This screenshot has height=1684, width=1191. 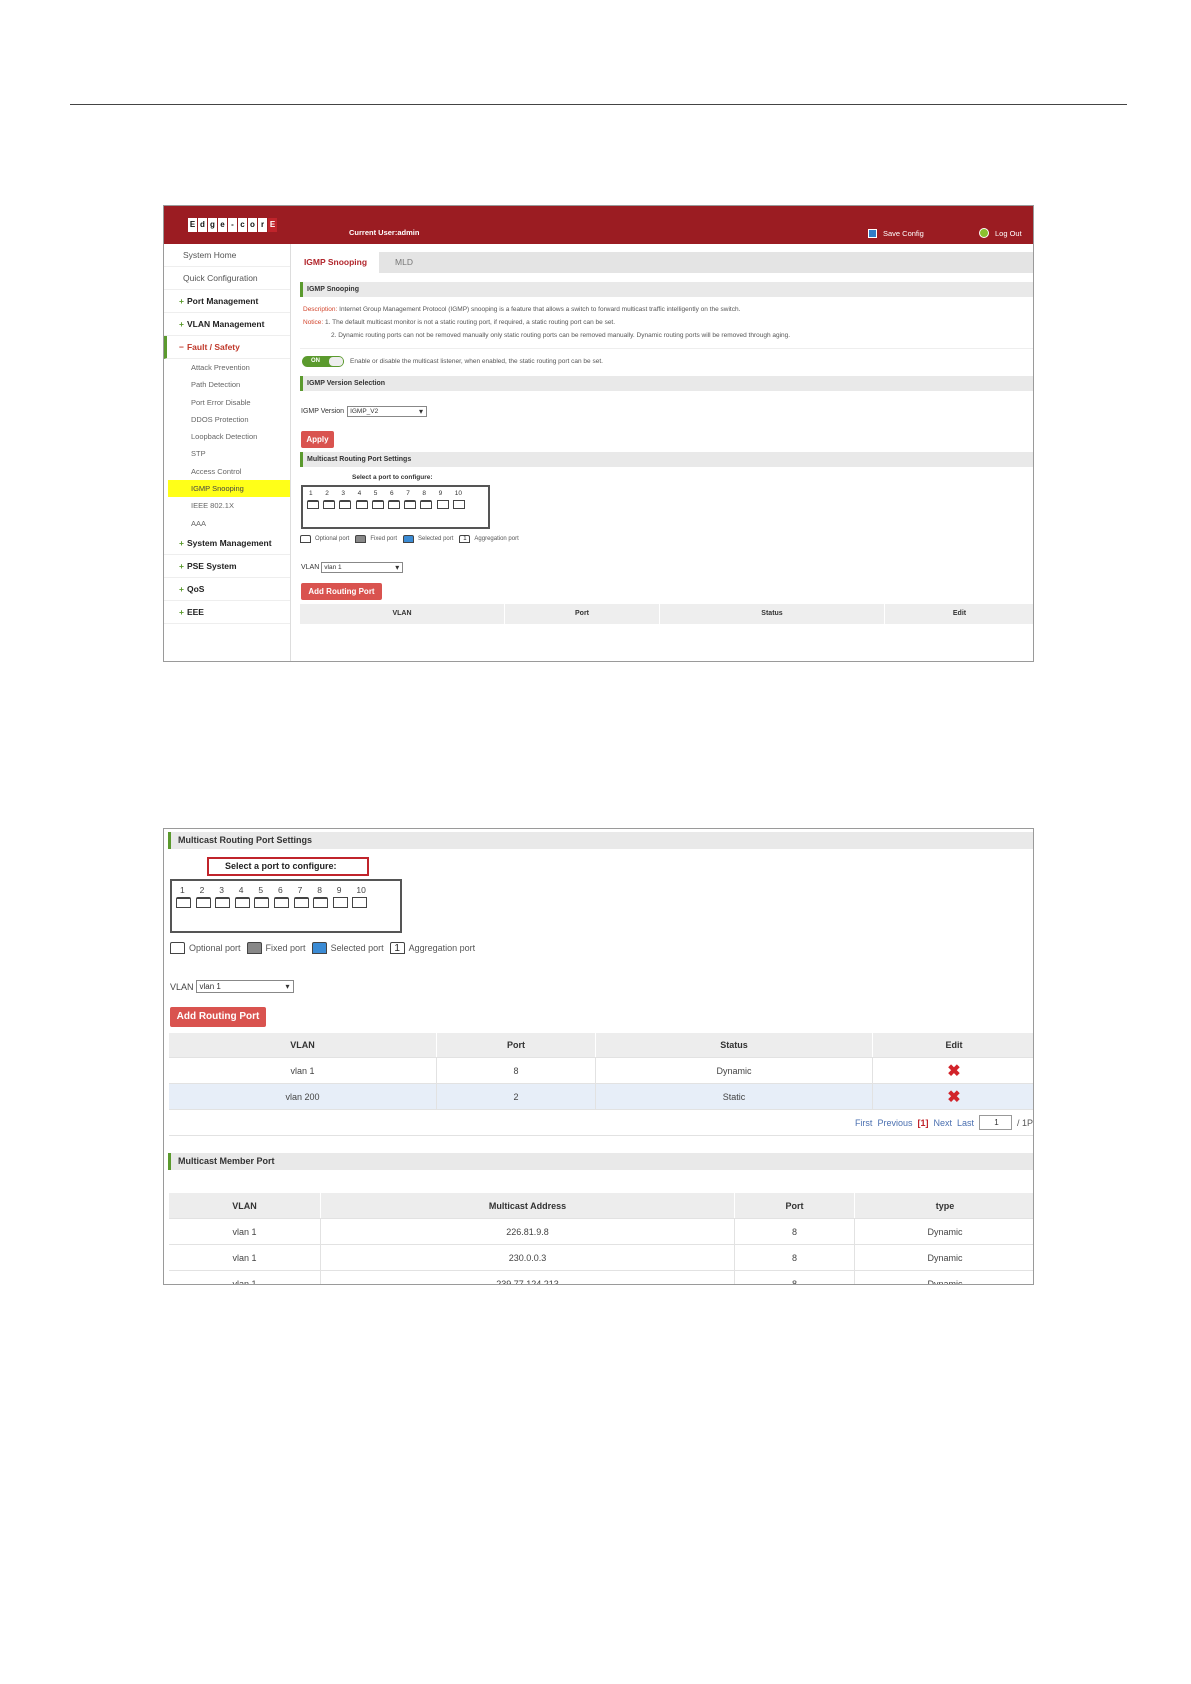 I want to click on col-type: type, so click(x=944, y=1205).